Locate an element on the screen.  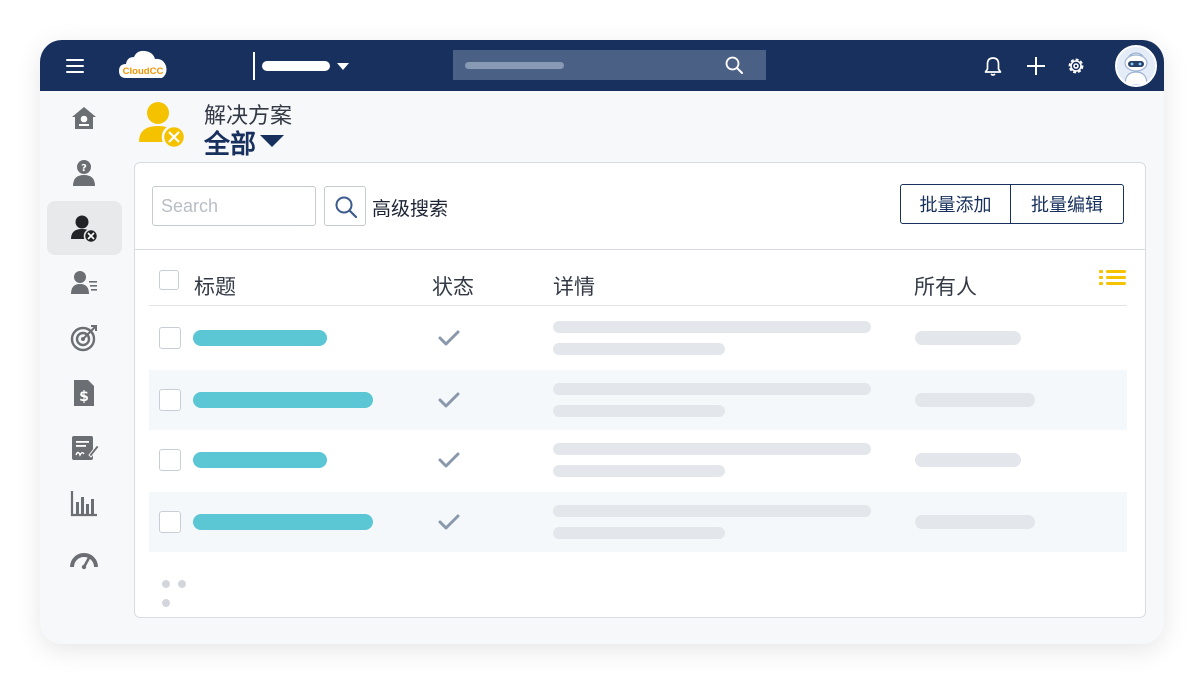
column-header-owner: 所有人 is located at coordinates (945, 286).